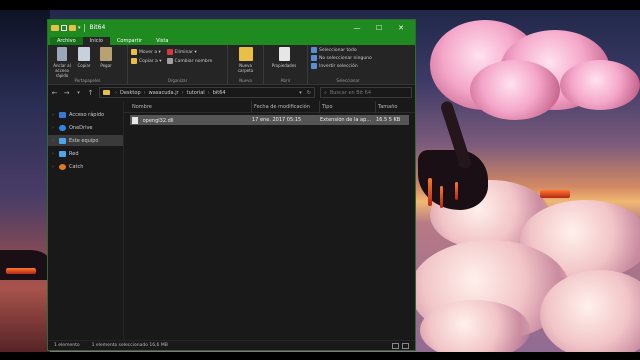 The image size is (640, 360). Describe the element at coordinates (67, 345) in the screenshot. I see `status-item-count: 1 elemento` at that location.